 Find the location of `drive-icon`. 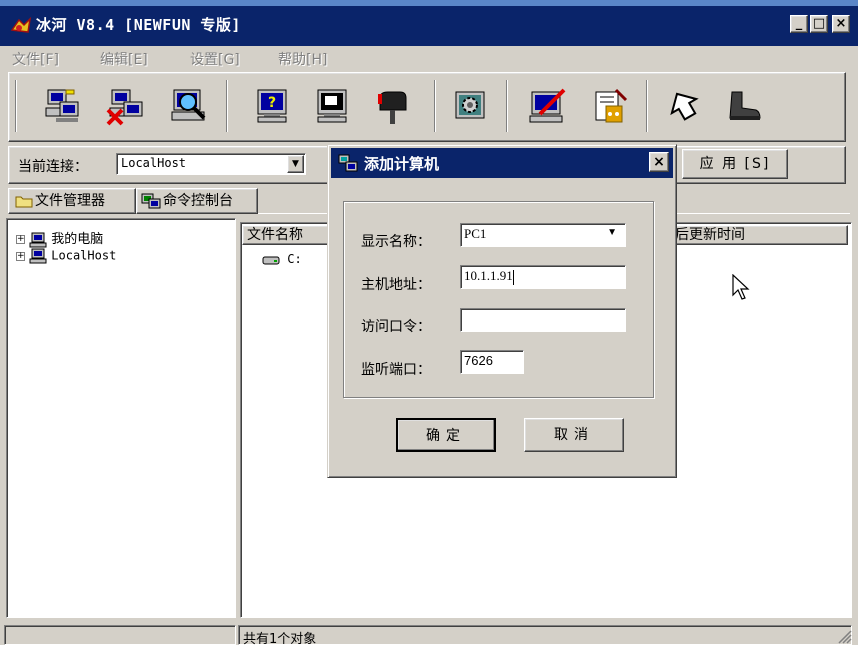

drive-icon is located at coordinates (271, 260).